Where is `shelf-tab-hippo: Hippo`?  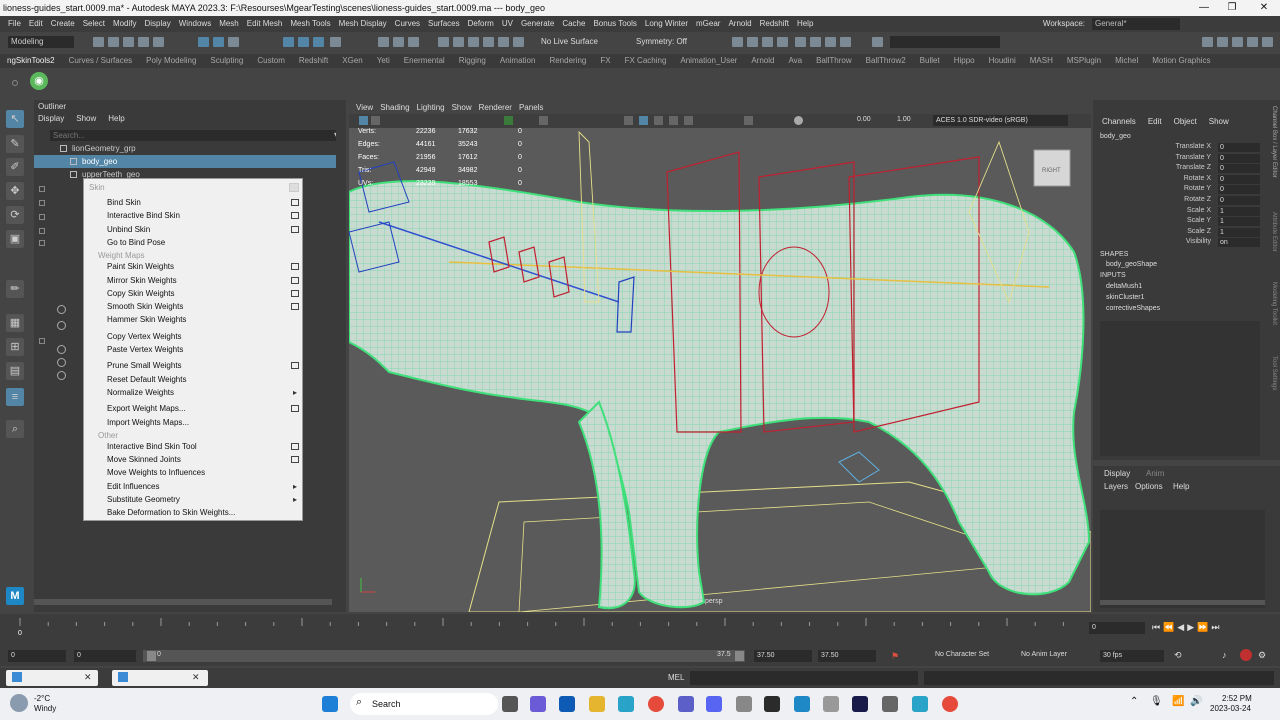 shelf-tab-hippo: Hippo is located at coordinates (964, 61).